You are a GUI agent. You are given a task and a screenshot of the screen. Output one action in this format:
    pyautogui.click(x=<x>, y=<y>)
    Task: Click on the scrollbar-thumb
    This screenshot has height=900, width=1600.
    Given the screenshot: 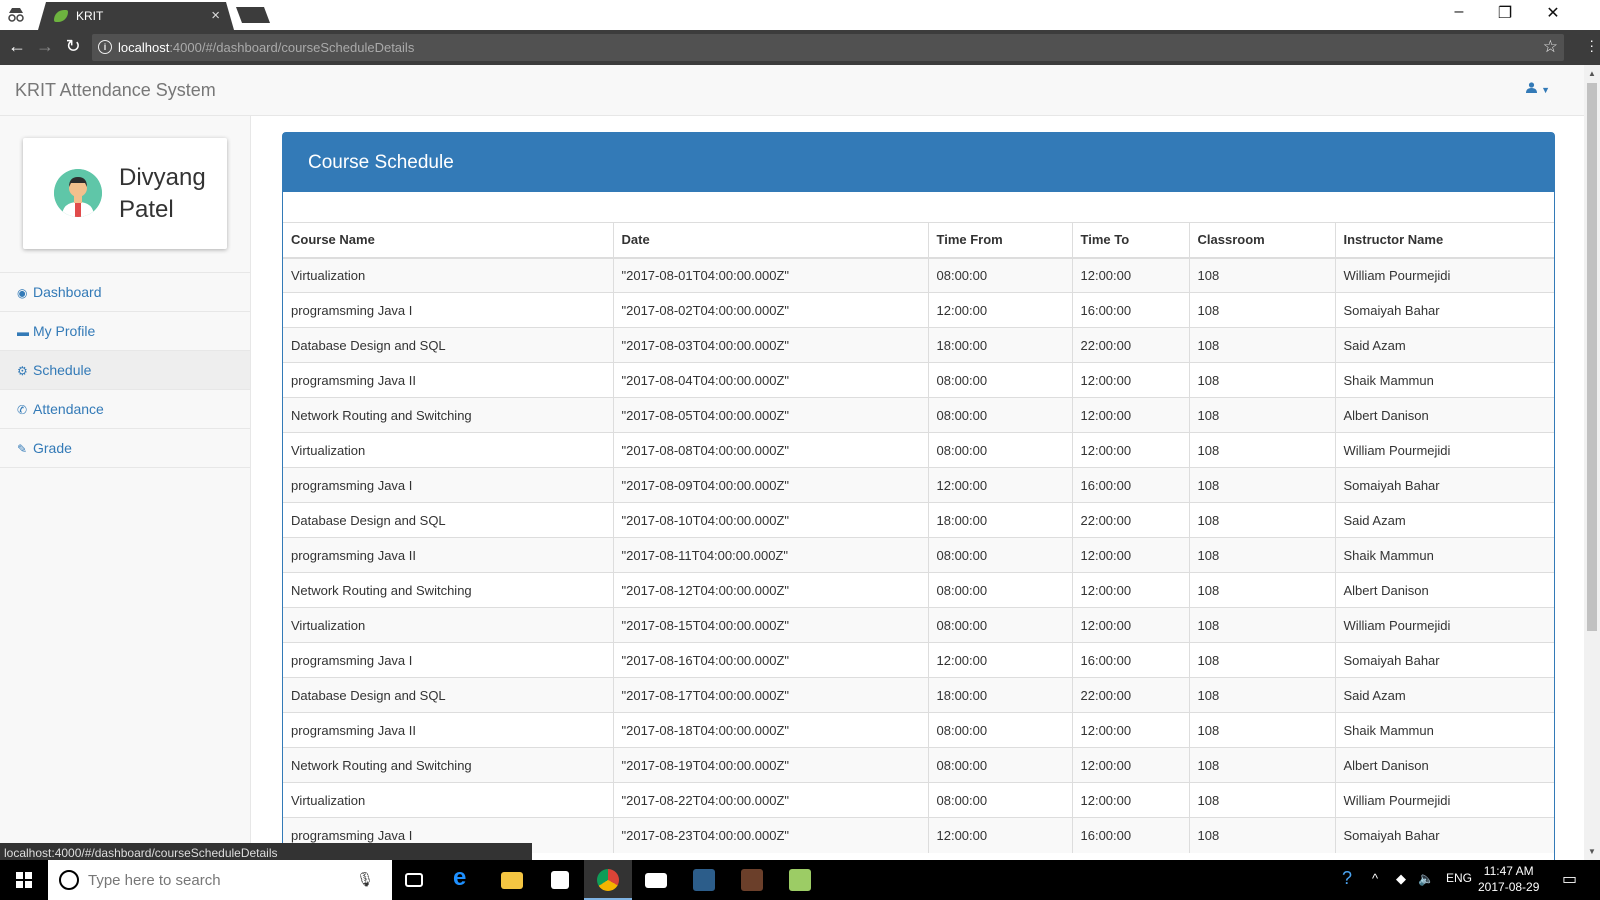 What is the action you would take?
    pyautogui.click(x=1592, y=357)
    